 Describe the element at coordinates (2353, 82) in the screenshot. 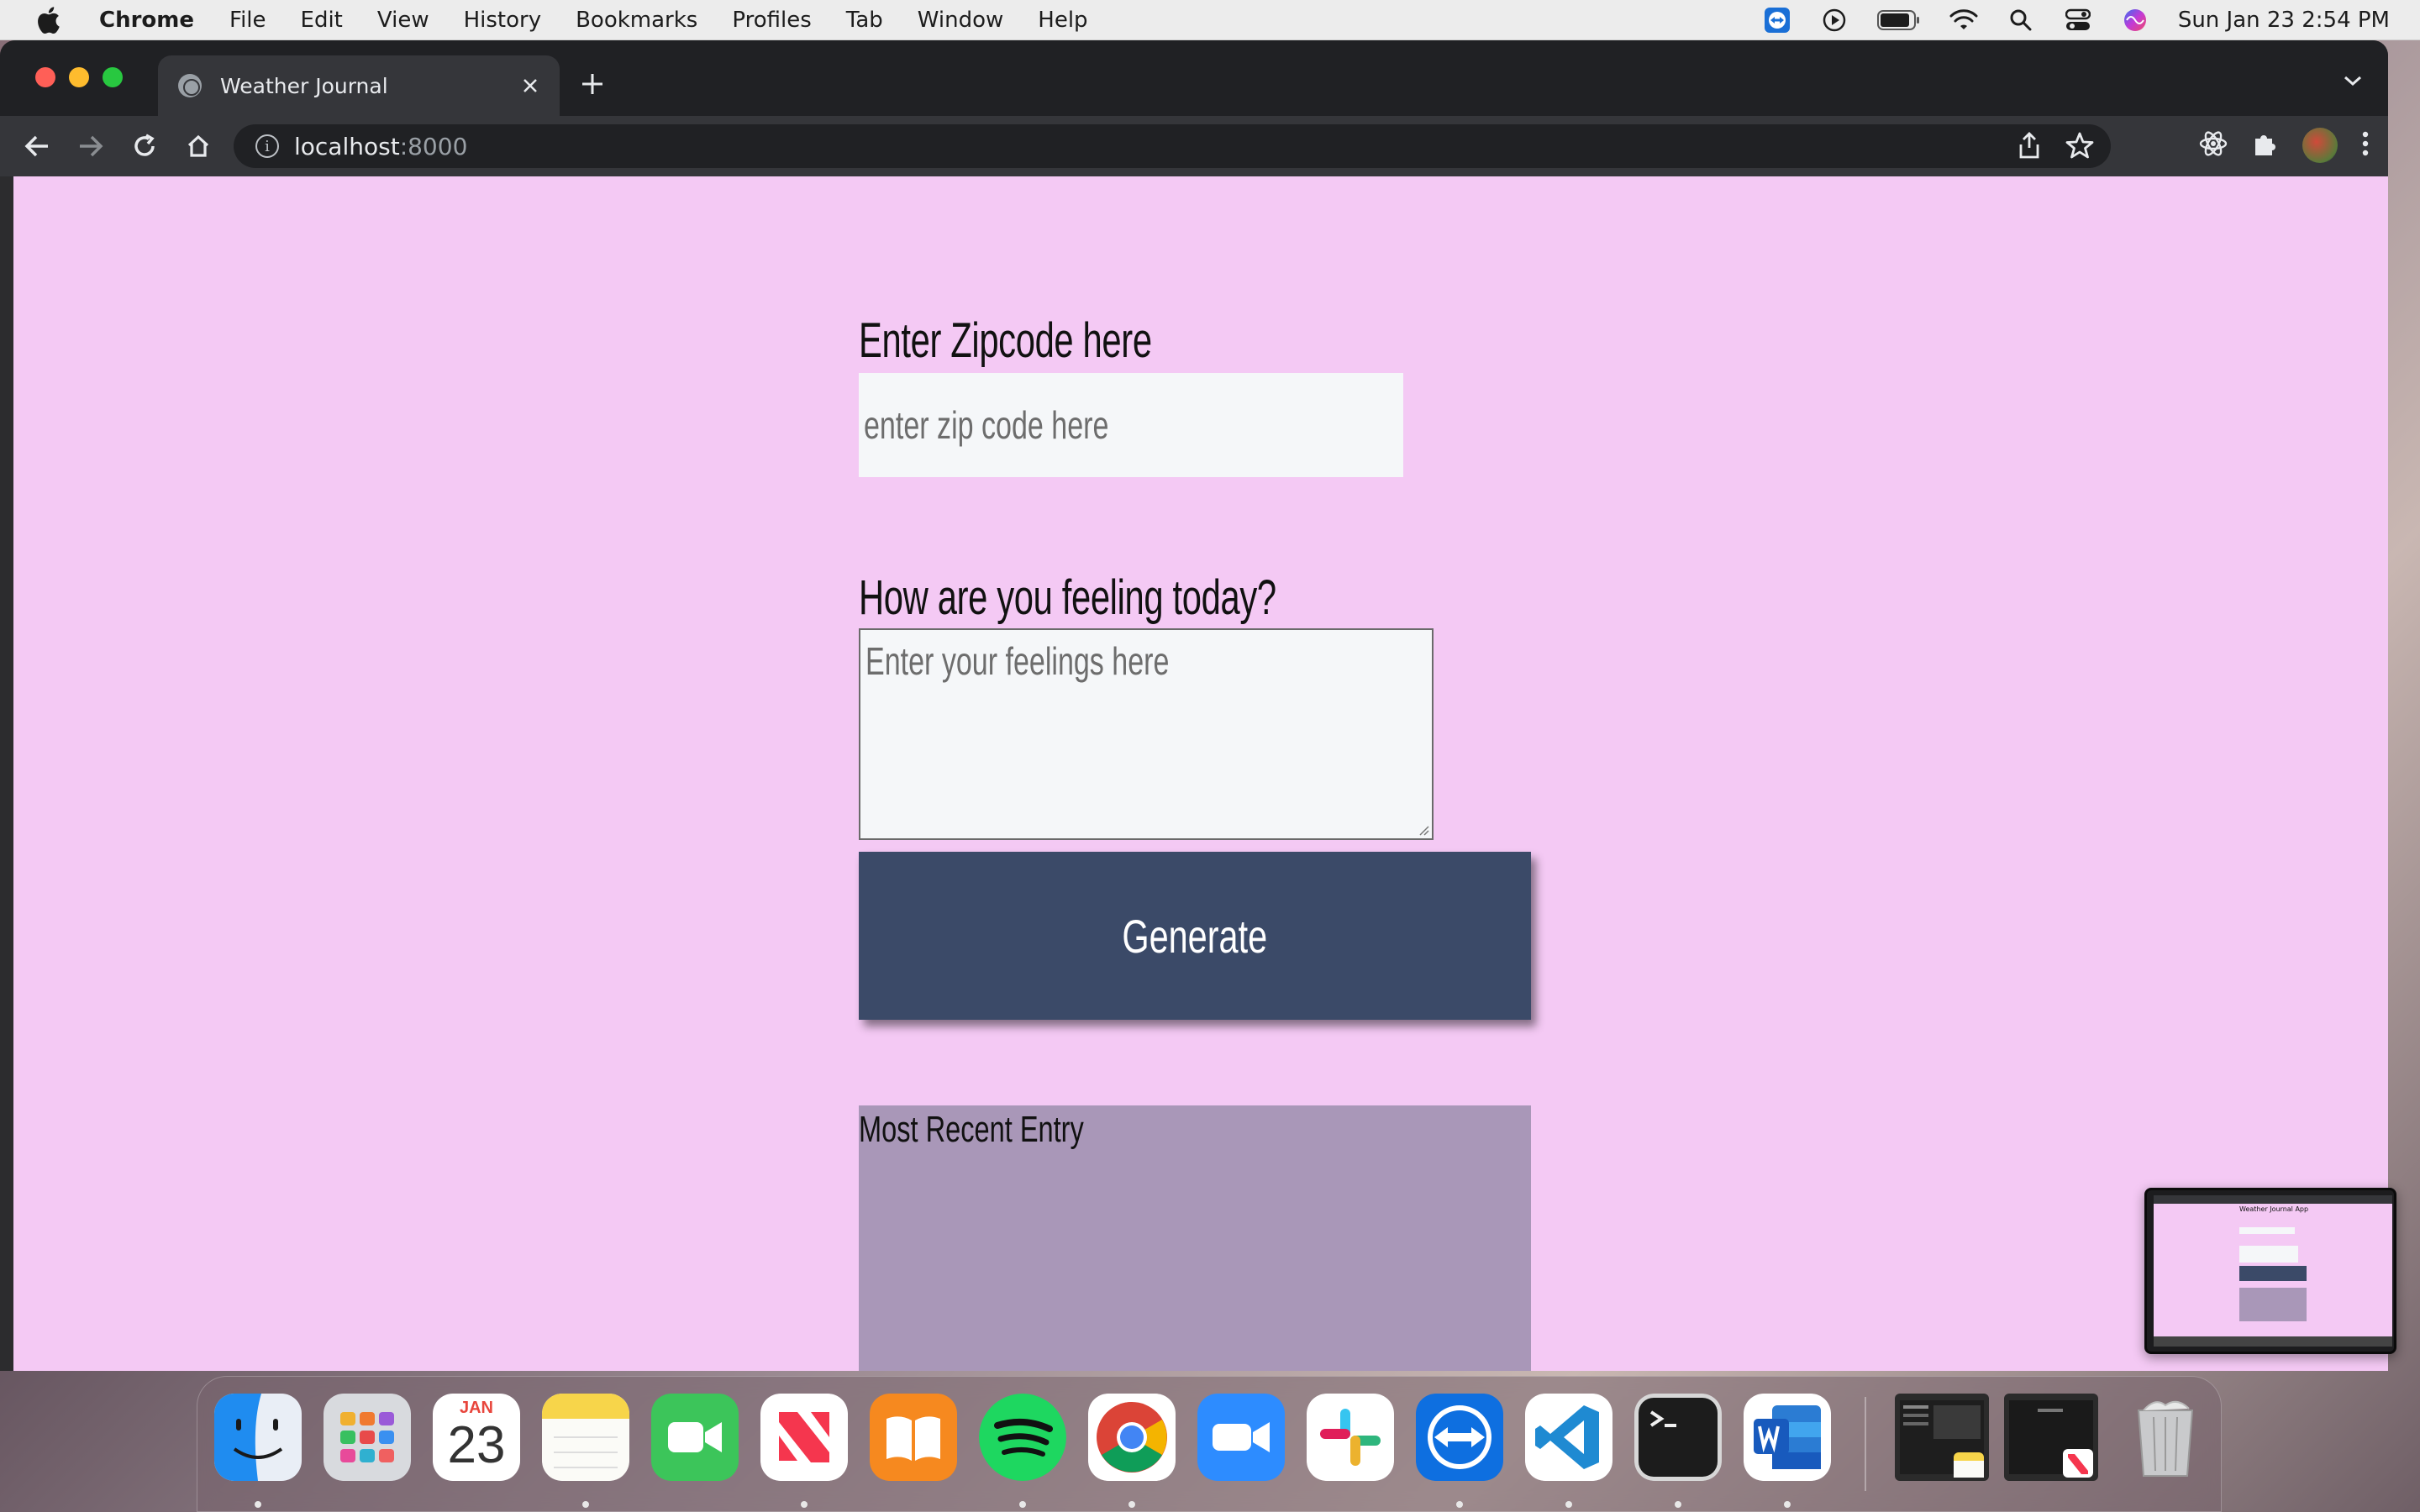

I see `tab-search-chevron-icon` at that location.